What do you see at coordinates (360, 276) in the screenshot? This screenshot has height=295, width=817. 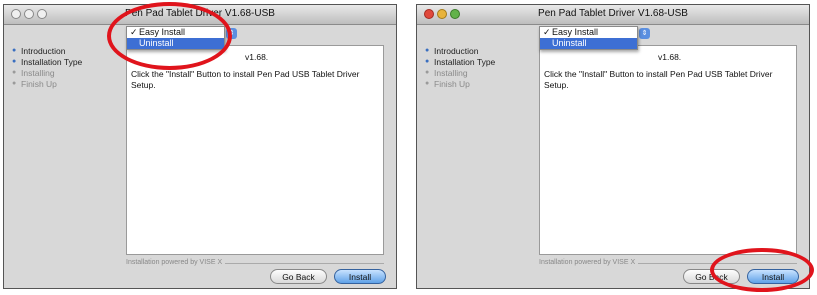 I see `install-button: Install` at bounding box center [360, 276].